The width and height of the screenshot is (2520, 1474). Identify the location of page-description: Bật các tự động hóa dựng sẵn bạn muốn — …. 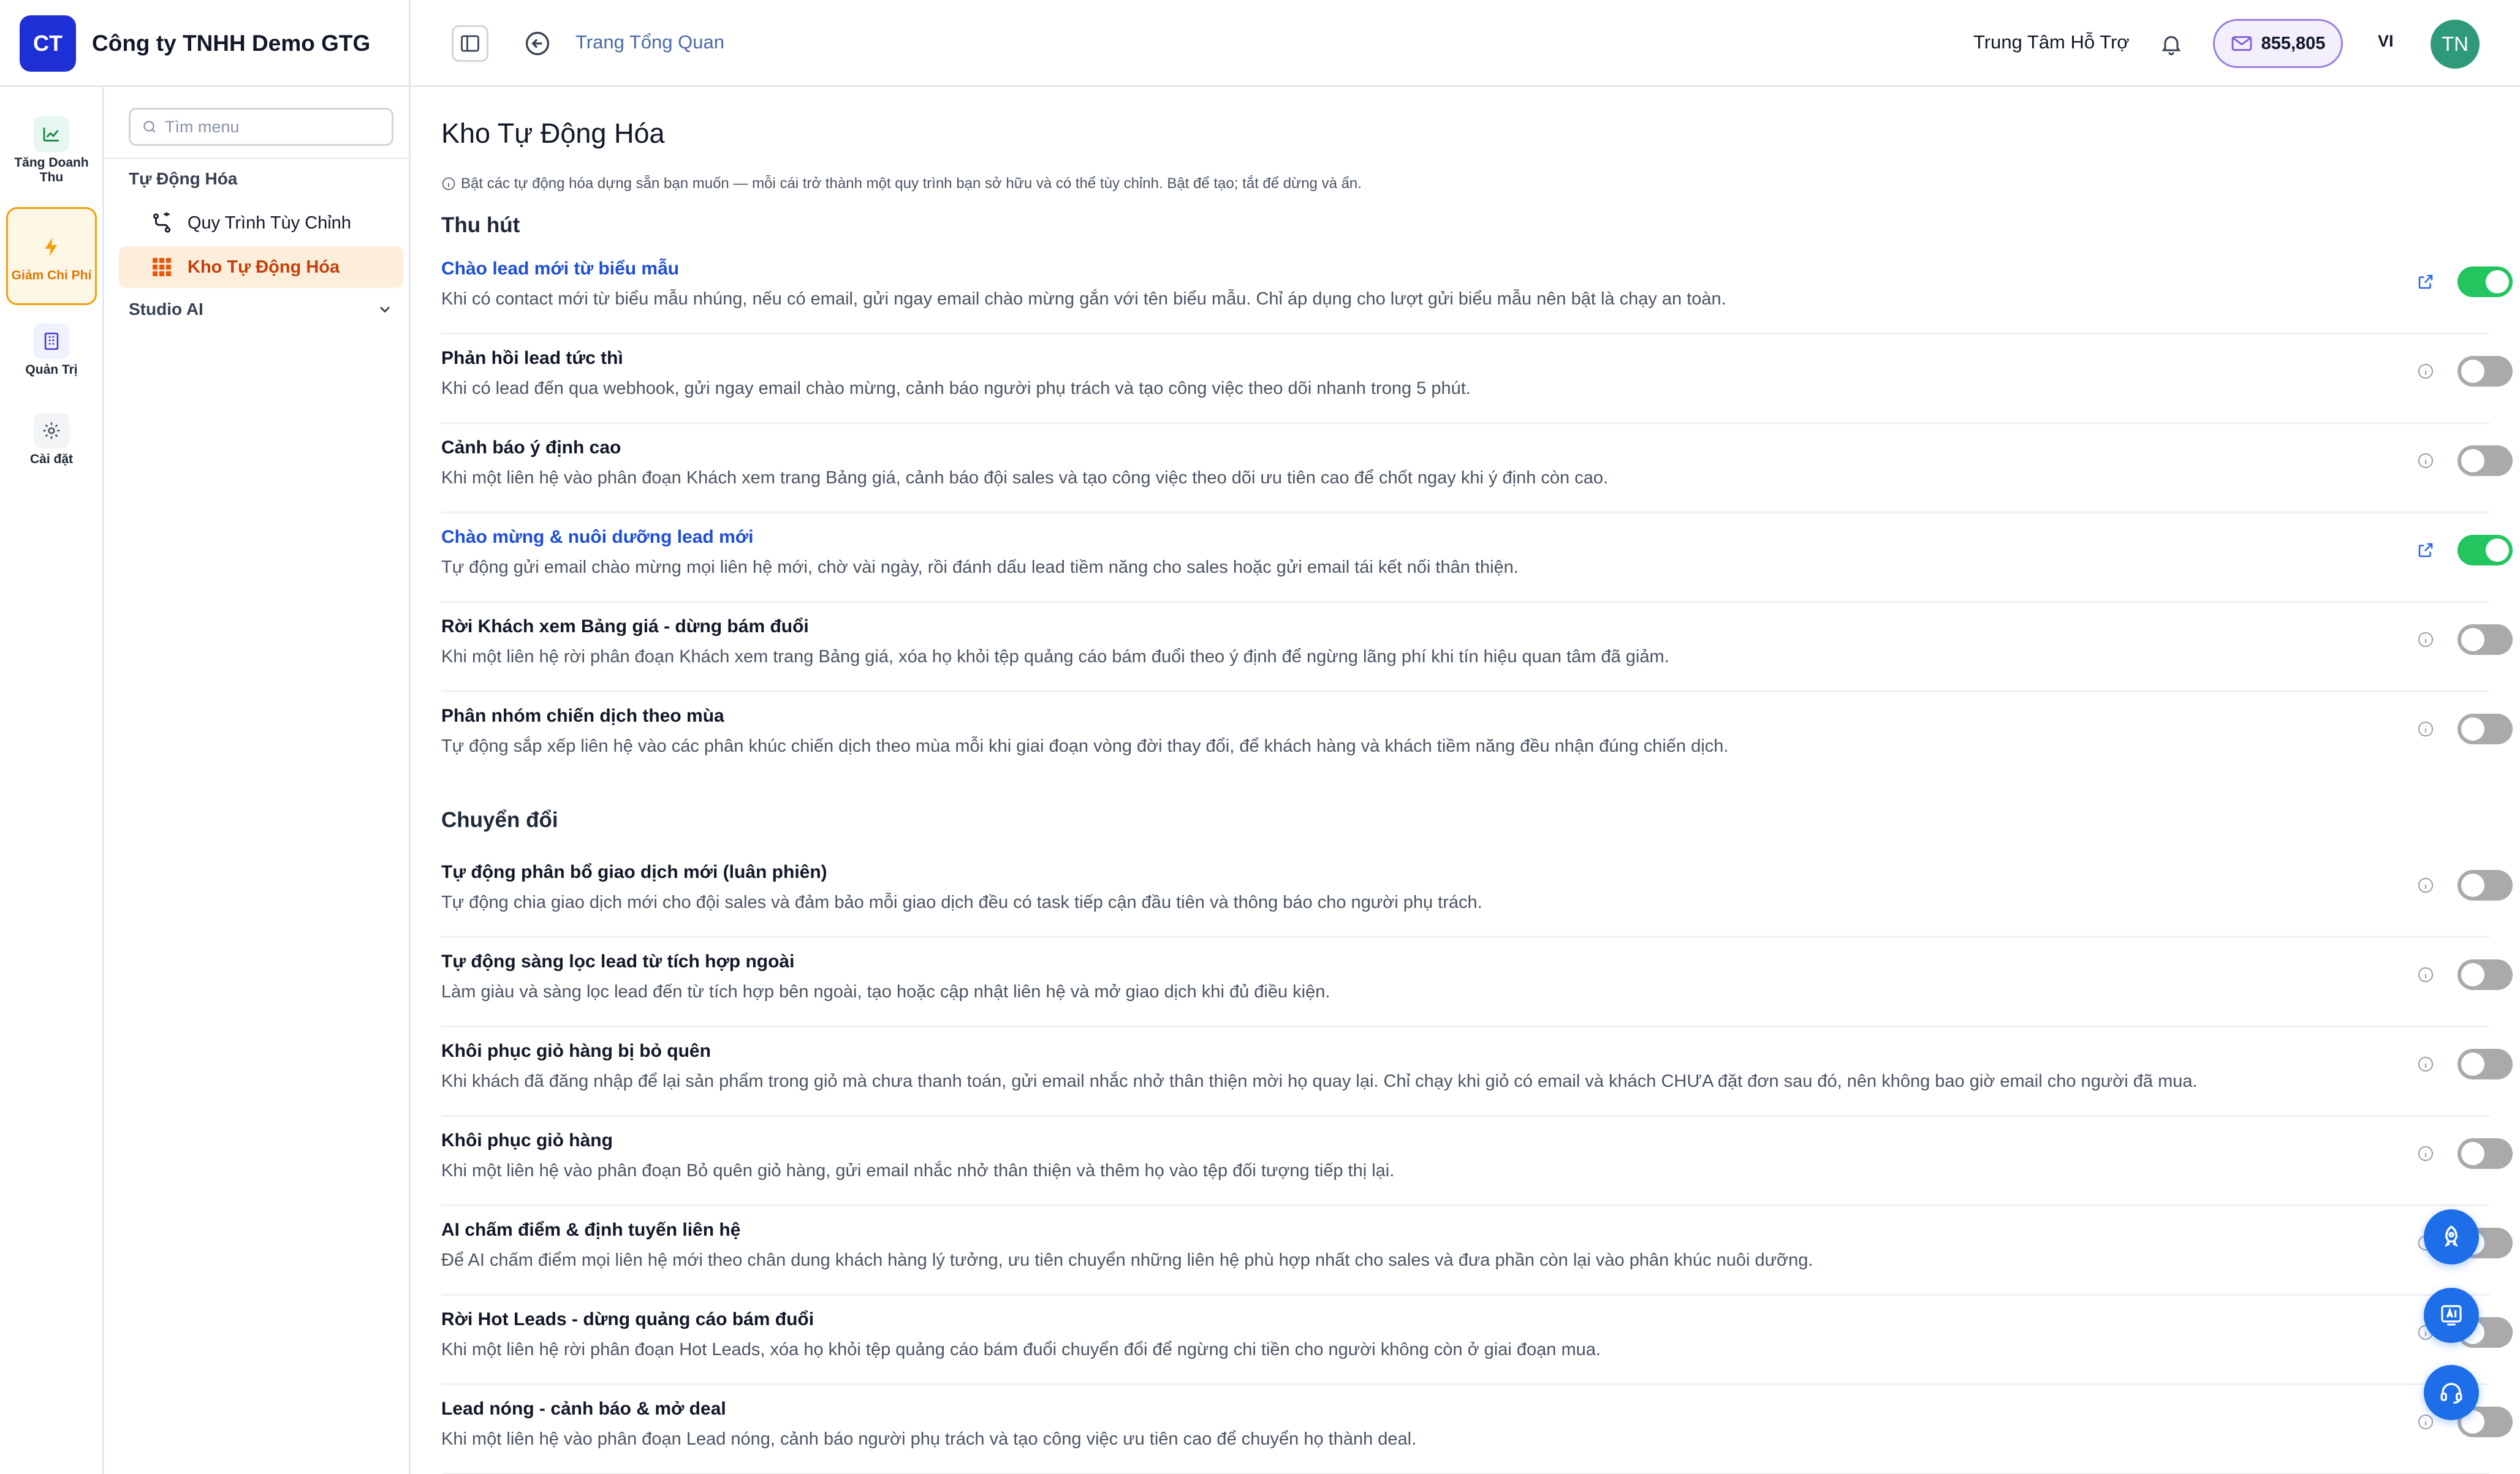
(901, 183).